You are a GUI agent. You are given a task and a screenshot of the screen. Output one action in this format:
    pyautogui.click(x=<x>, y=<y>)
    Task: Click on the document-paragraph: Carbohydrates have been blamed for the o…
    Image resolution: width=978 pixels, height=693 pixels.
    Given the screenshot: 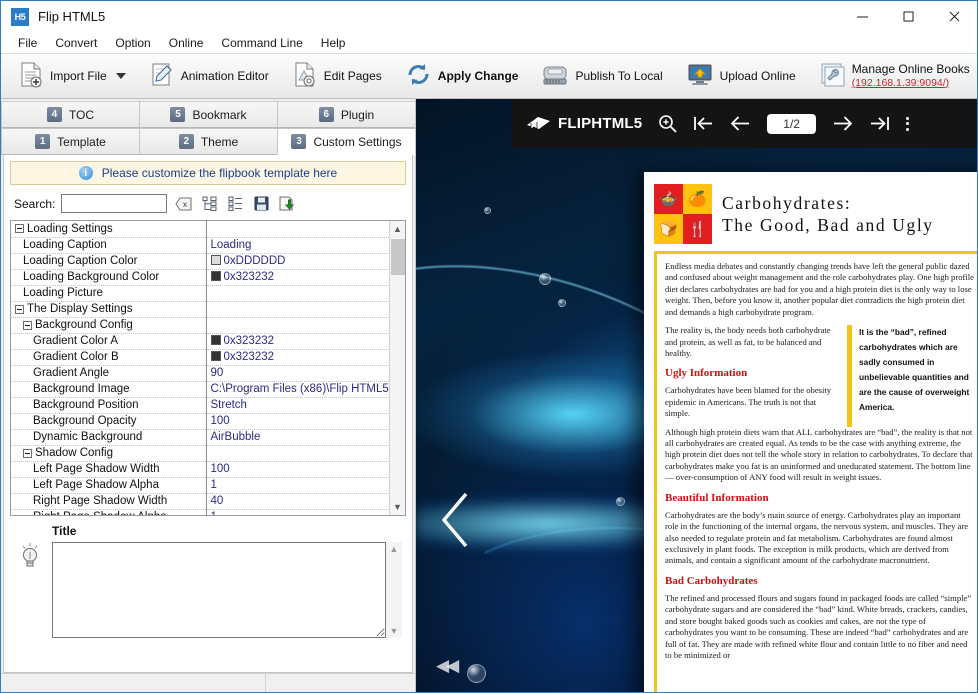 What is the action you would take?
    pyautogui.click(x=748, y=402)
    